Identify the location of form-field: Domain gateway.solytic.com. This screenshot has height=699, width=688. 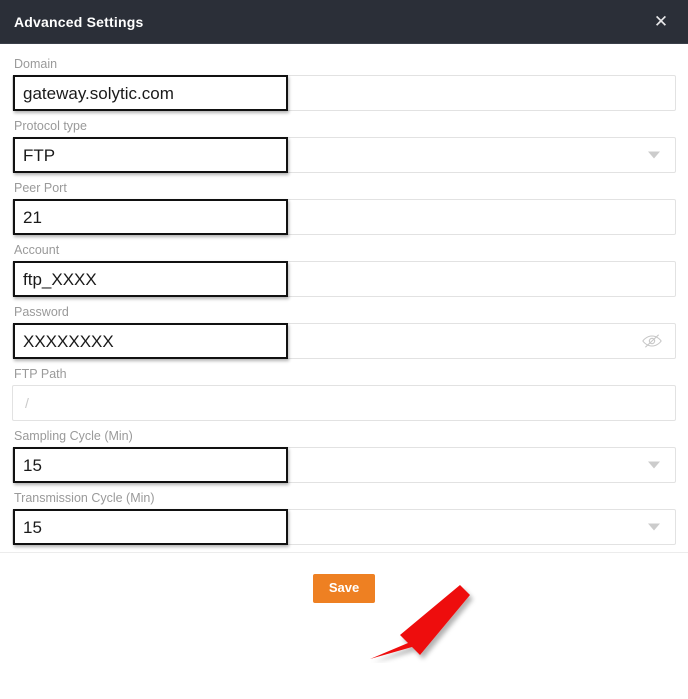
(344, 83).